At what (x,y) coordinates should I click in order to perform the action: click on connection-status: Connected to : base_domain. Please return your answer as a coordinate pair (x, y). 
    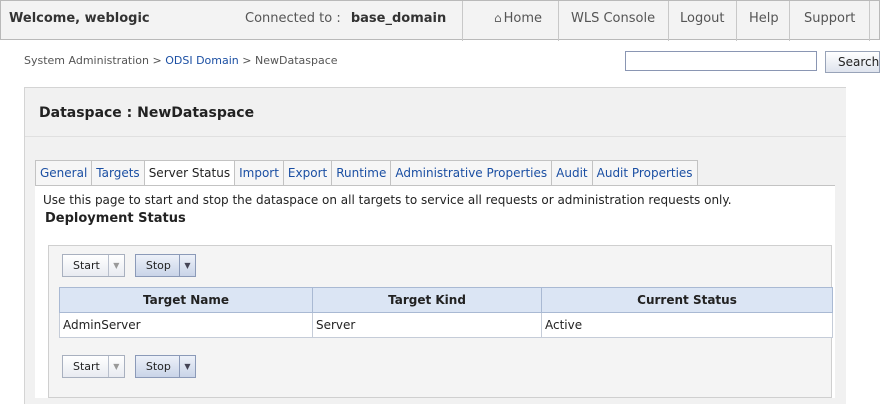
    Looking at the image, I should click on (345, 18).